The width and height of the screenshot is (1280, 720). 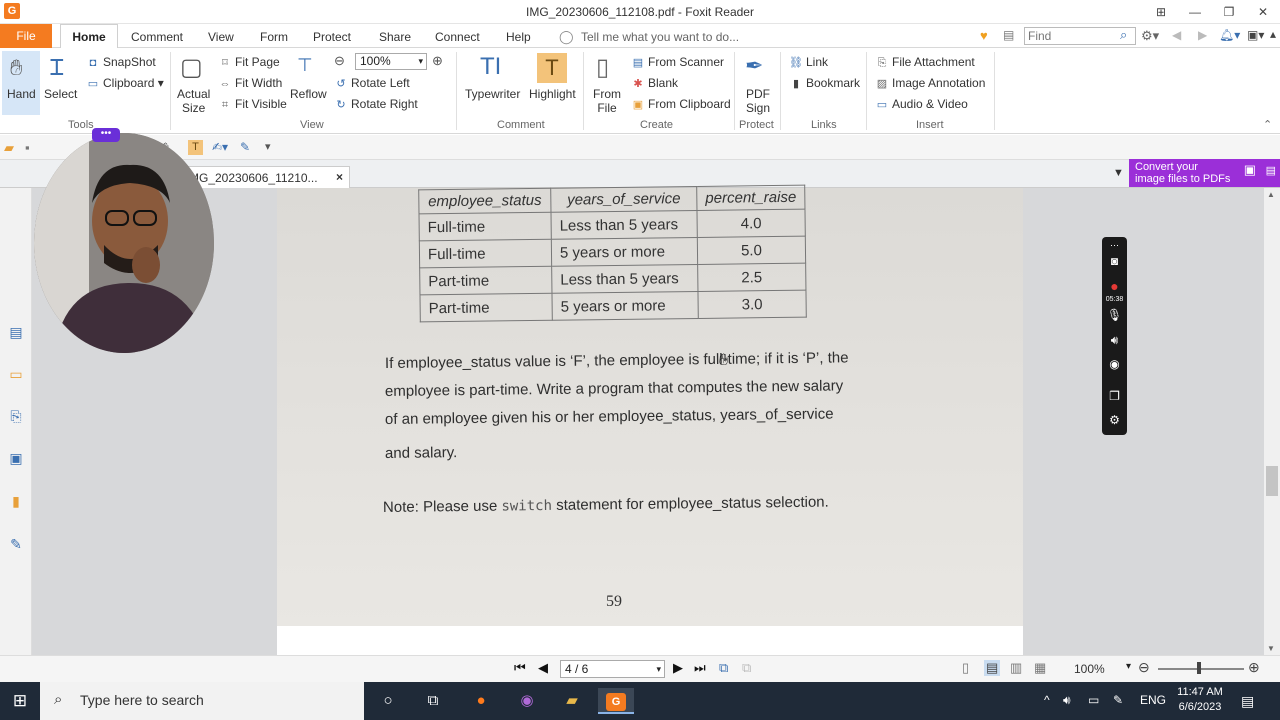 I want to click on settings-gear-icon: ⚙, so click(x=1114, y=420).